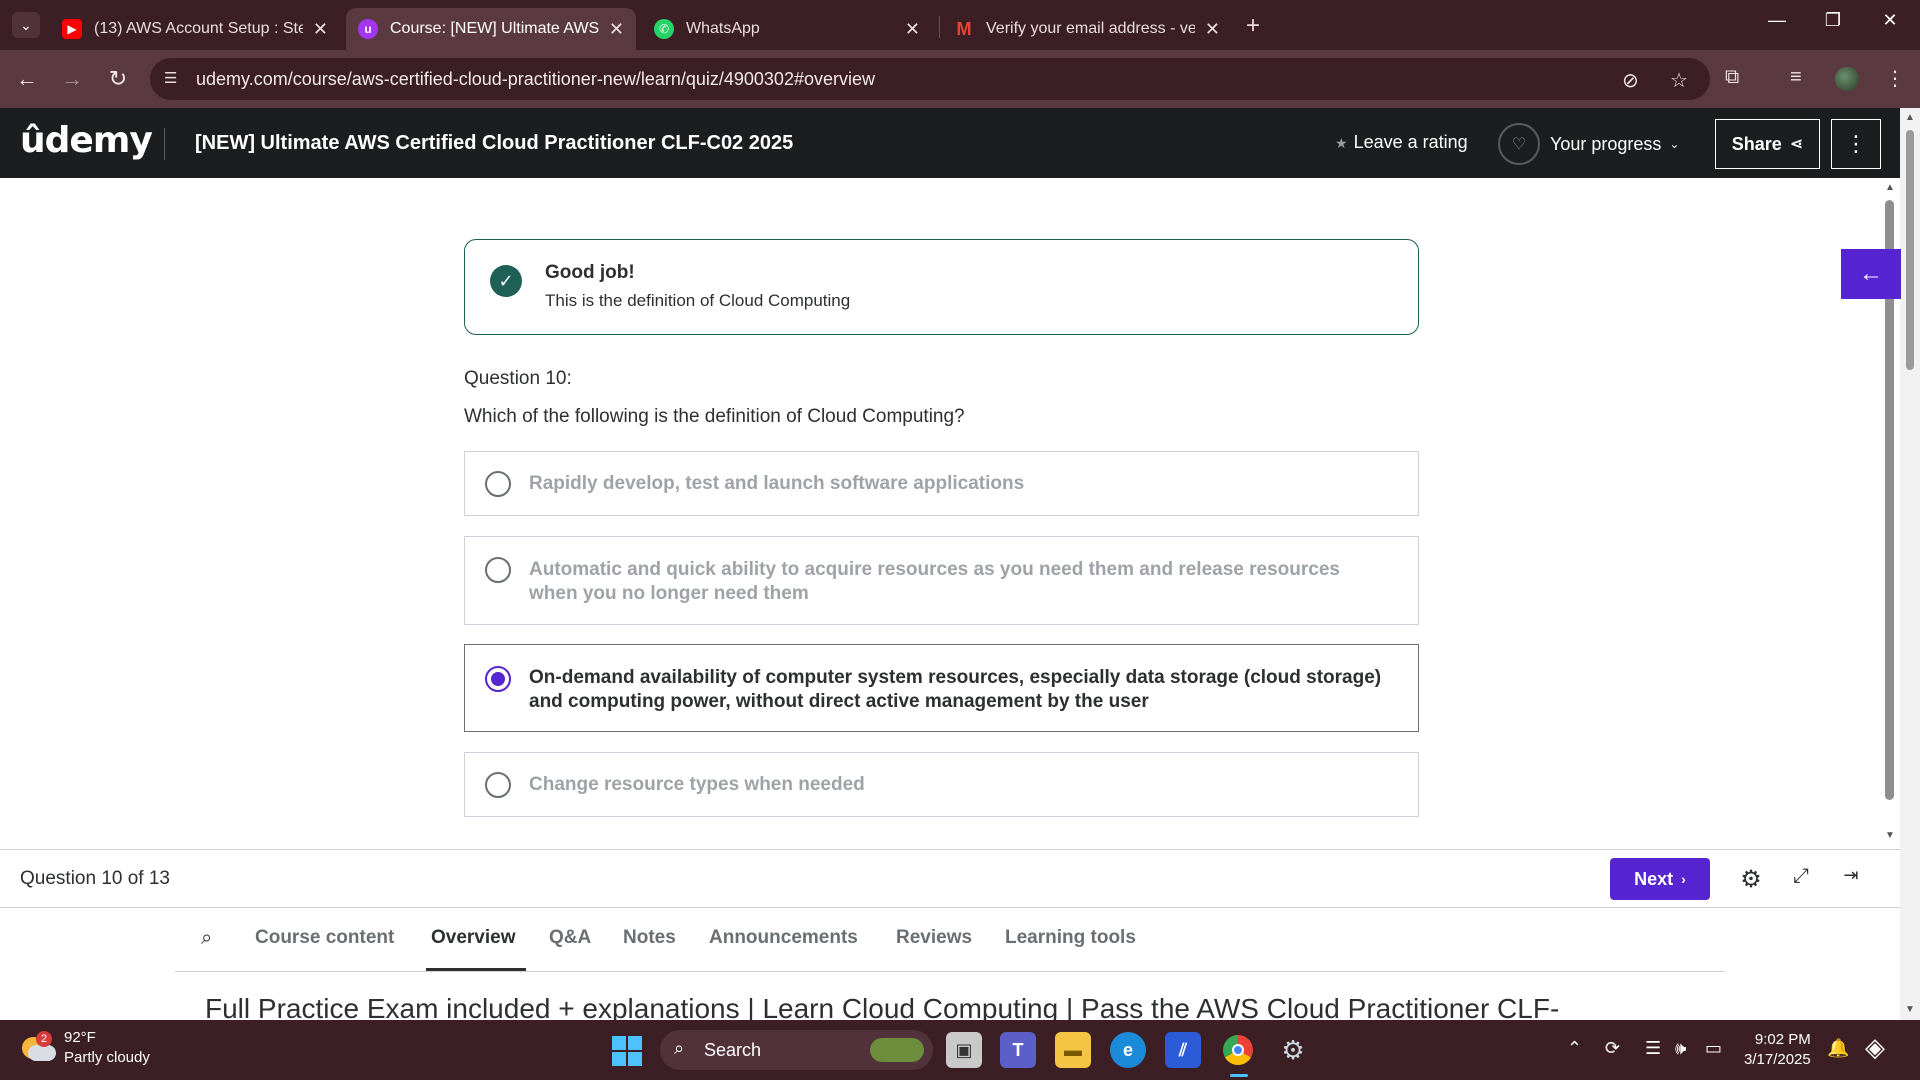  I want to click on progress-label: Your progress, so click(1606, 143).